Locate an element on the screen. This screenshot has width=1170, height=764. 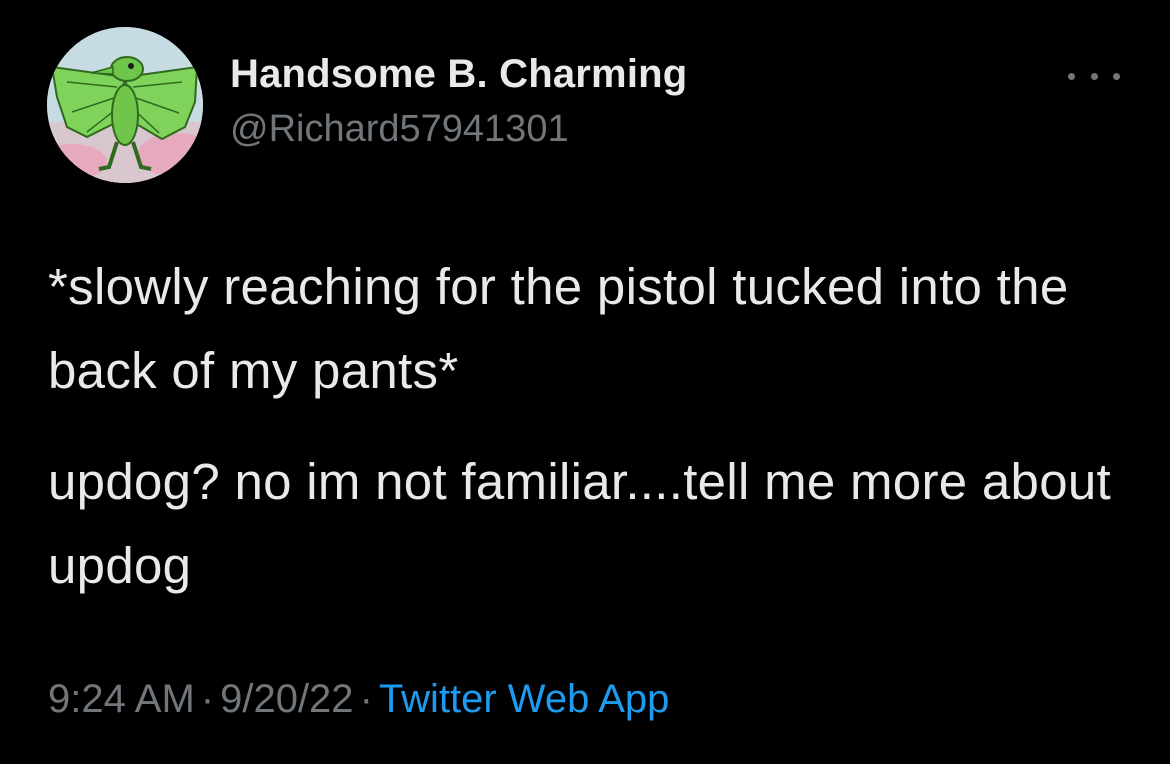
author-display-name: Handsome B. Charming is located at coordinates (458, 74).